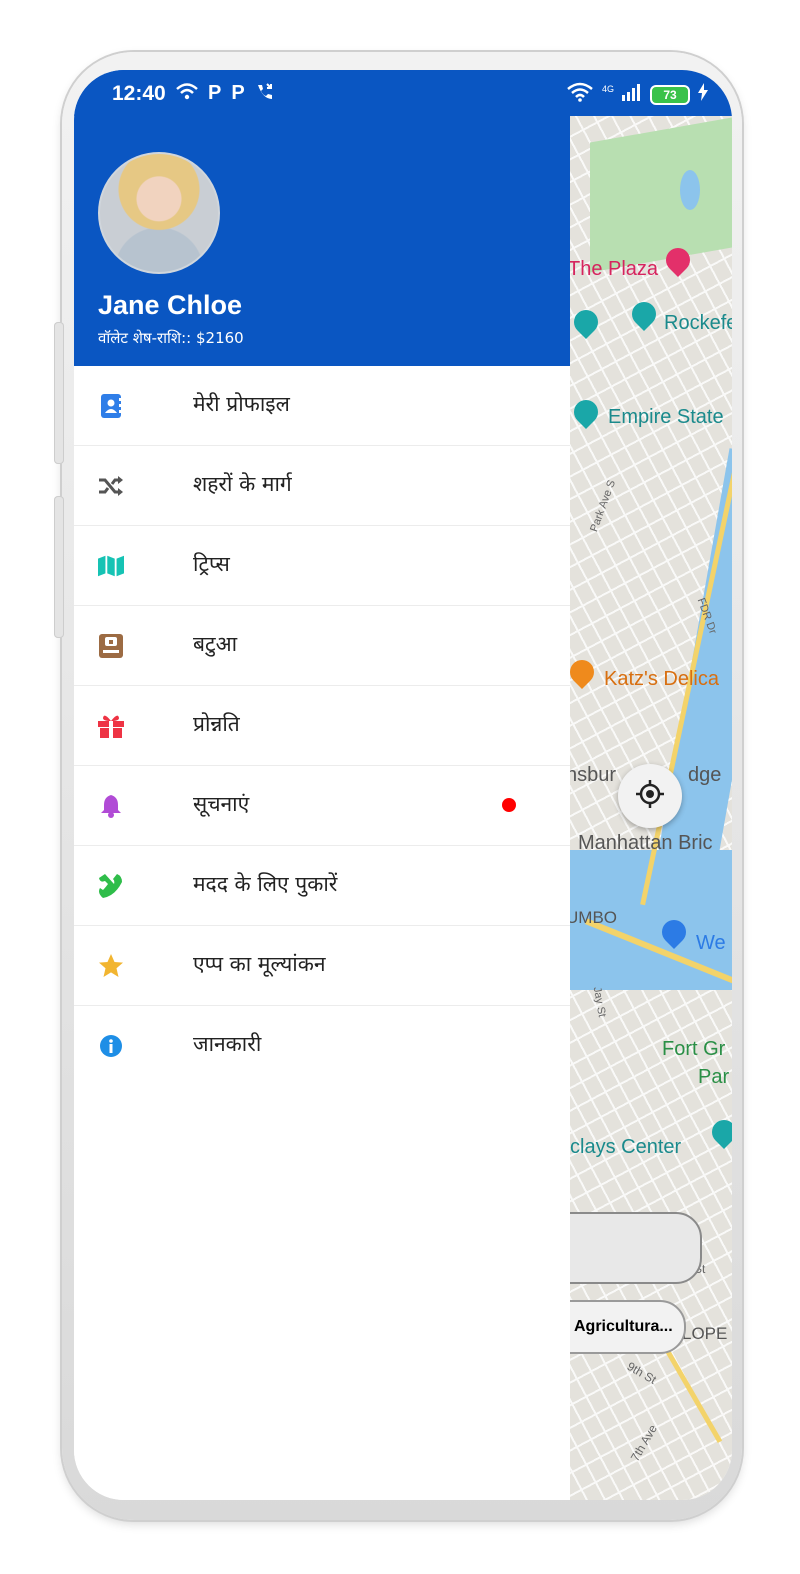 This screenshot has height=1574, width=800. Describe the element at coordinates (111, 966) in the screenshot. I see `star-icon` at that location.